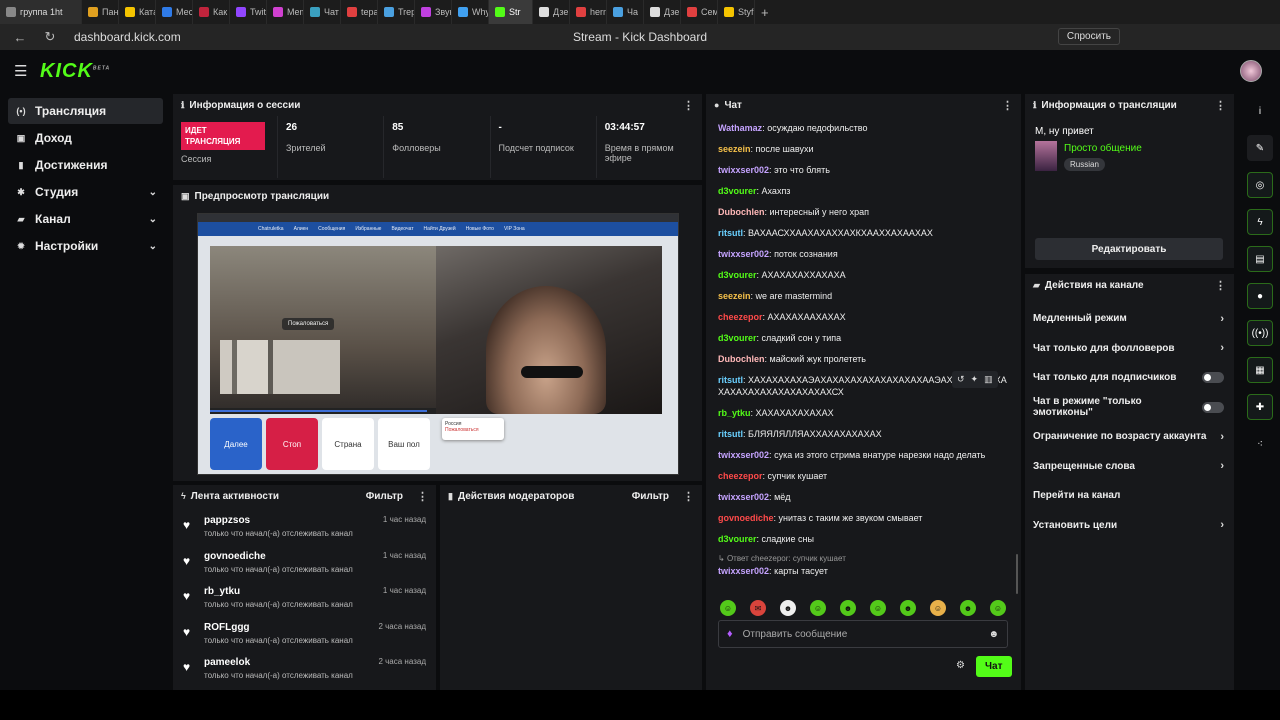  Describe the element at coordinates (1260, 444) in the screenshot. I see `share-icon: ⁖` at that location.